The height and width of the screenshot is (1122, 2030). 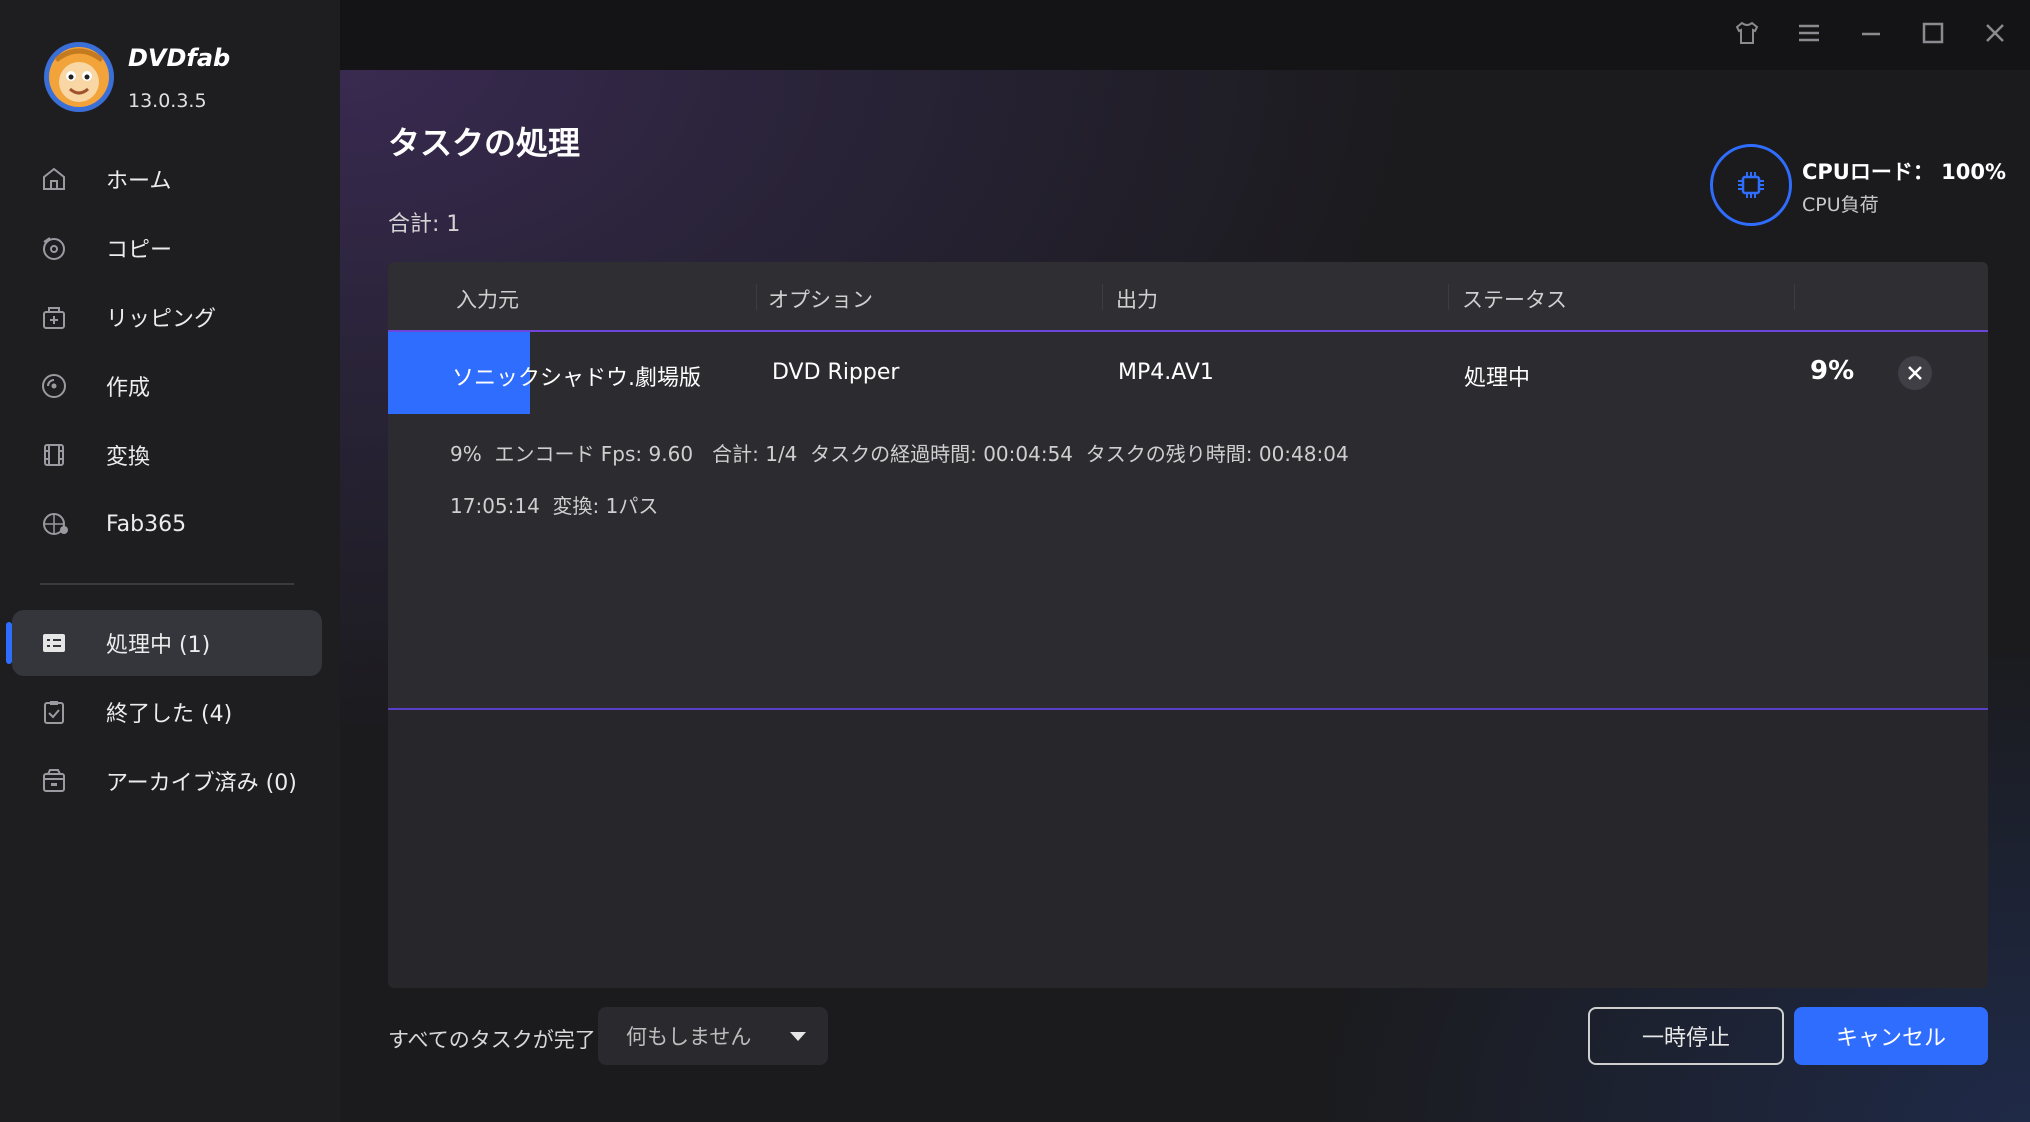 I want to click on task-detail-time: 17:05:14 変換: 1パス, so click(x=554, y=506).